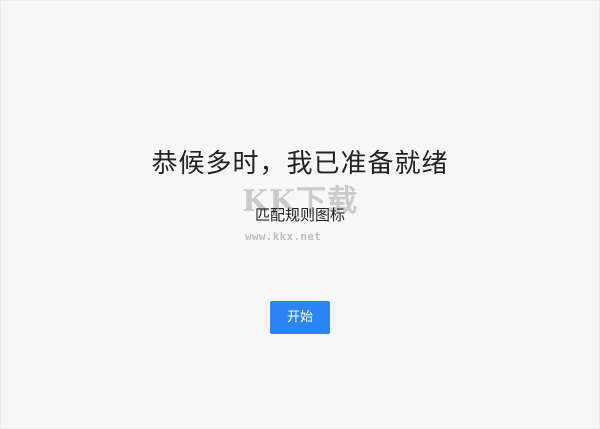 The width and height of the screenshot is (600, 429). What do you see at coordinates (300, 317) in the screenshot?
I see `start-button: 开始` at bounding box center [300, 317].